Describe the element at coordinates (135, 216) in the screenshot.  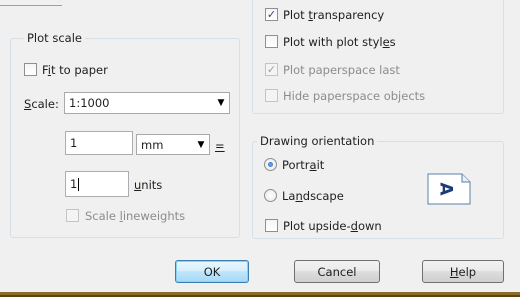
I see `scale-lineweights-label: Scale lineweights` at that location.